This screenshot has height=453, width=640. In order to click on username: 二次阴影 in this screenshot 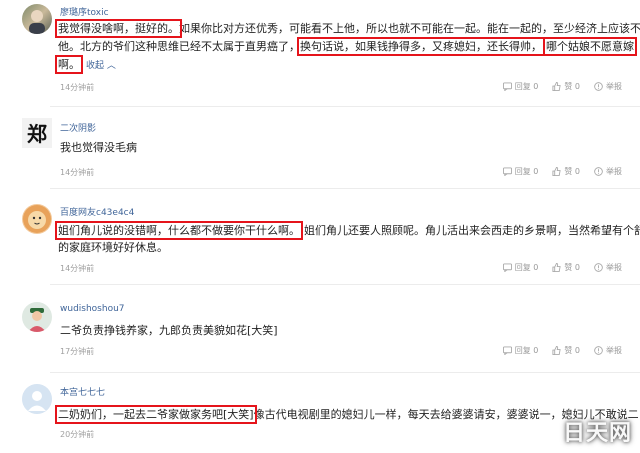, I will do `click(78, 127)`.